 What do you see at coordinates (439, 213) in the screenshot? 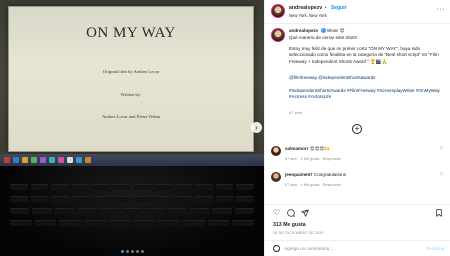
I see `bookmark-icon` at bounding box center [439, 213].